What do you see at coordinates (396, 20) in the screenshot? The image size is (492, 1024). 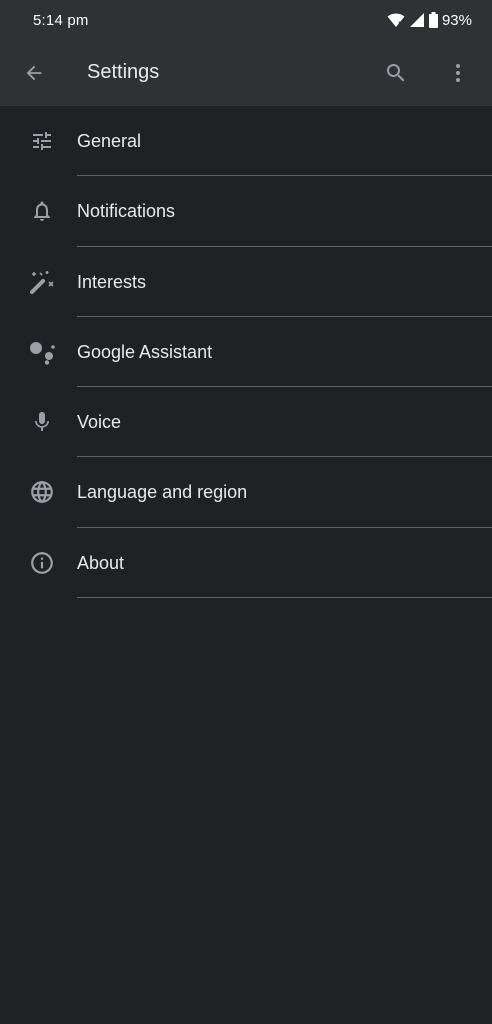 I see `wifi-icon` at bounding box center [396, 20].